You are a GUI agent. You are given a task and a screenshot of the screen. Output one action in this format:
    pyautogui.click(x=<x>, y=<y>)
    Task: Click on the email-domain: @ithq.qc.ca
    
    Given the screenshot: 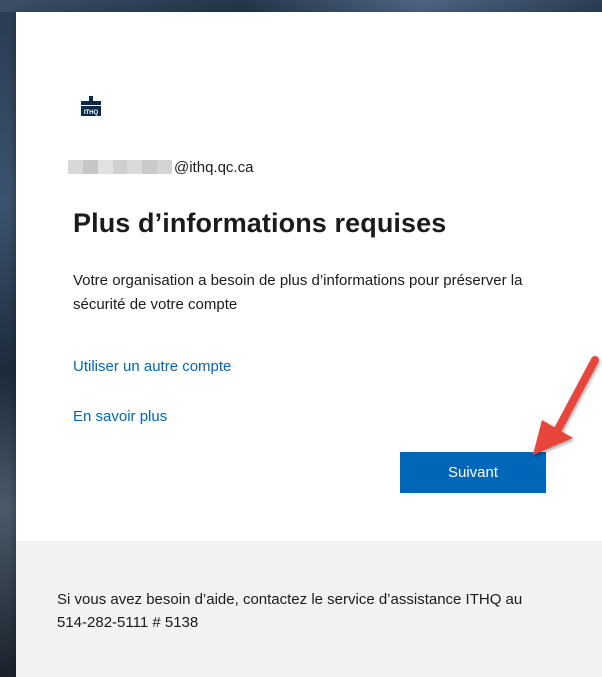 What is the action you would take?
    pyautogui.click(x=214, y=167)
    